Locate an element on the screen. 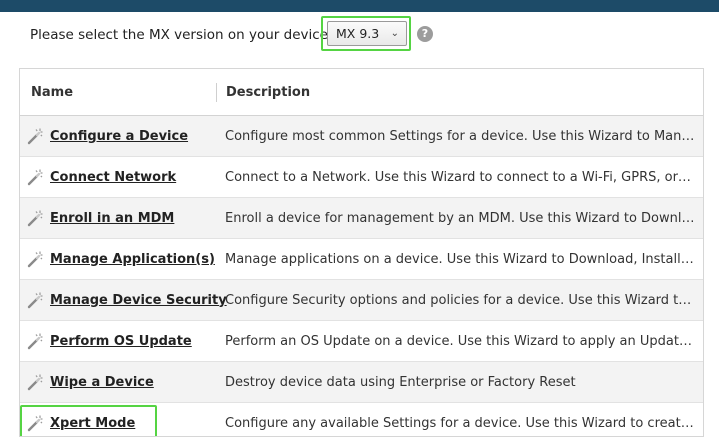 Image resolution: width=719 pixels, height=446 pixels. top-banner is located at coordinates (359, 6).